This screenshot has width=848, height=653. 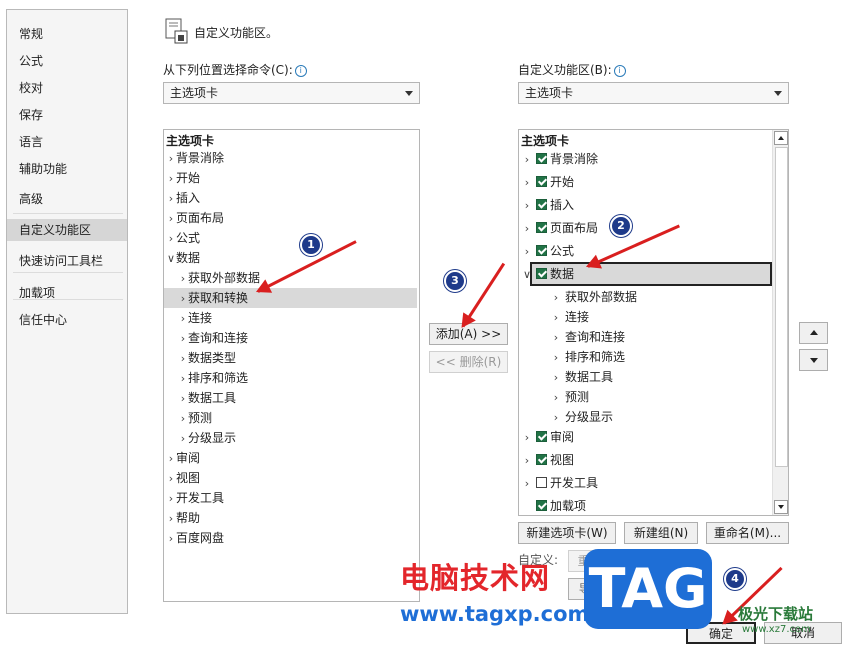 What do you see at coordinates (645, 228) in the screenshot?
I see `tree-item: › 页面布局` at bounding box center [645, 228].